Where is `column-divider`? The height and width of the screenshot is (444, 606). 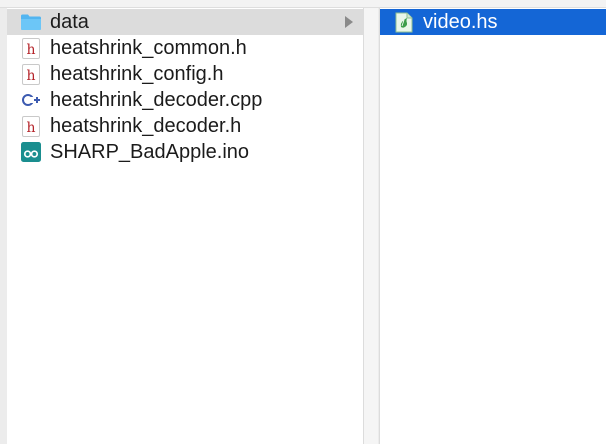
column-divider is located at coordinates (371, 226).